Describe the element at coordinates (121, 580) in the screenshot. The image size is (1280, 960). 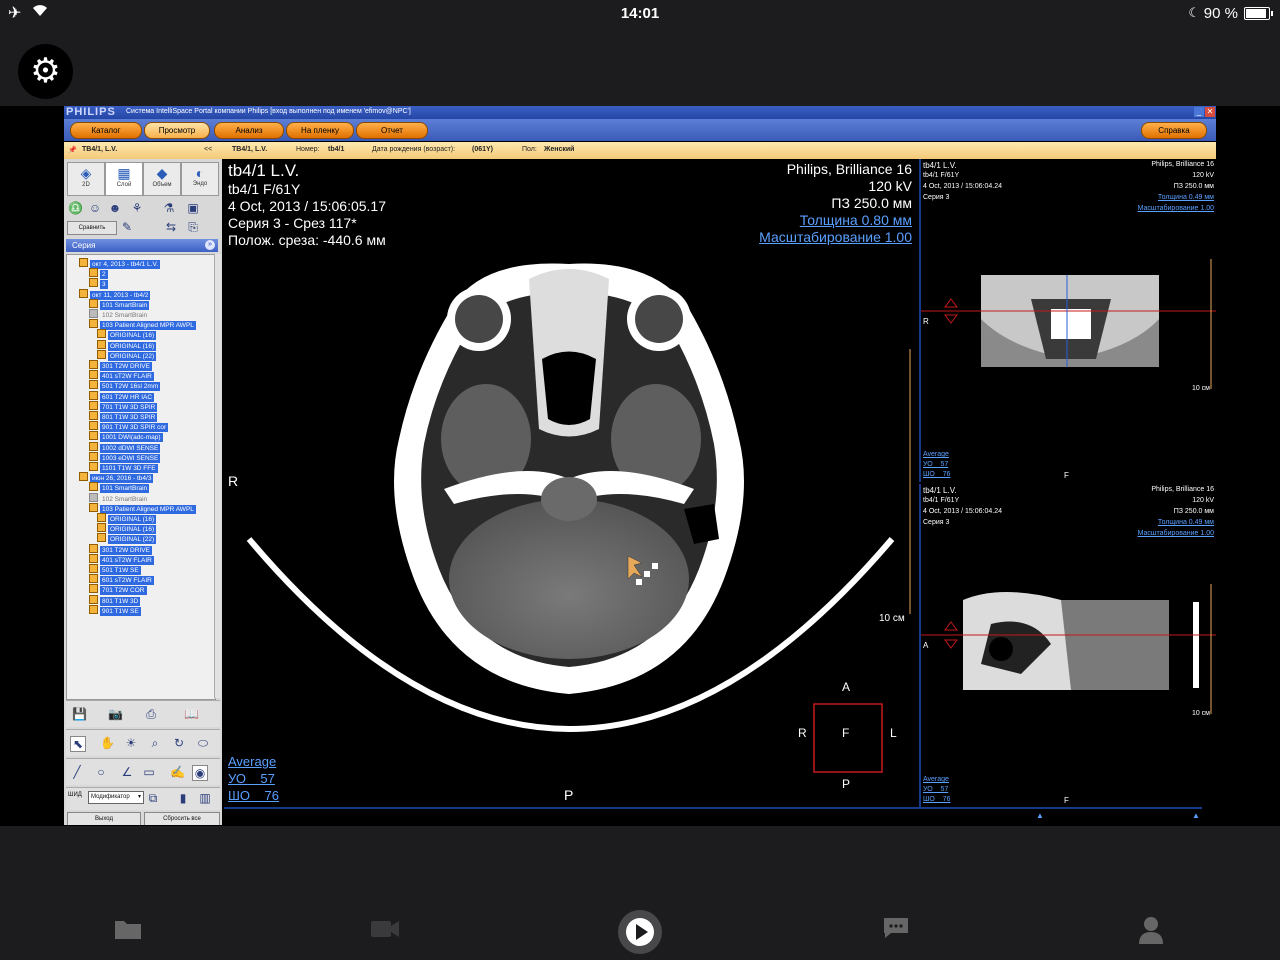
I see `series-tree-item: 601 sT2W FLAIR` at that location.